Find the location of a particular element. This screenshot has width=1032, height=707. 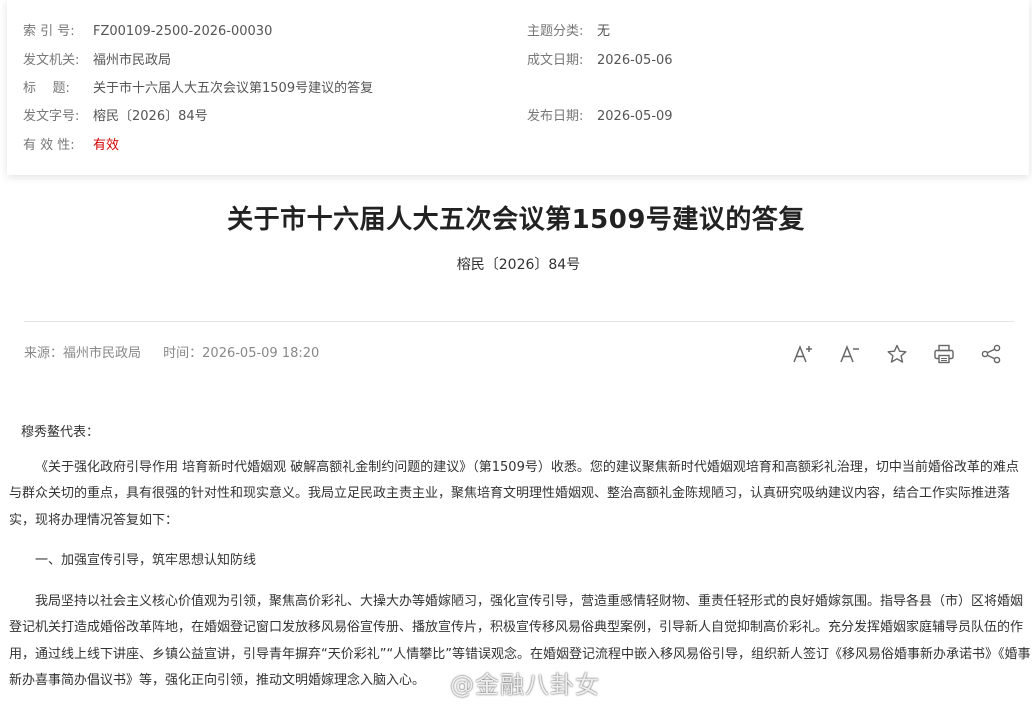

font-decrease-button is located at coordinates (849, 354).